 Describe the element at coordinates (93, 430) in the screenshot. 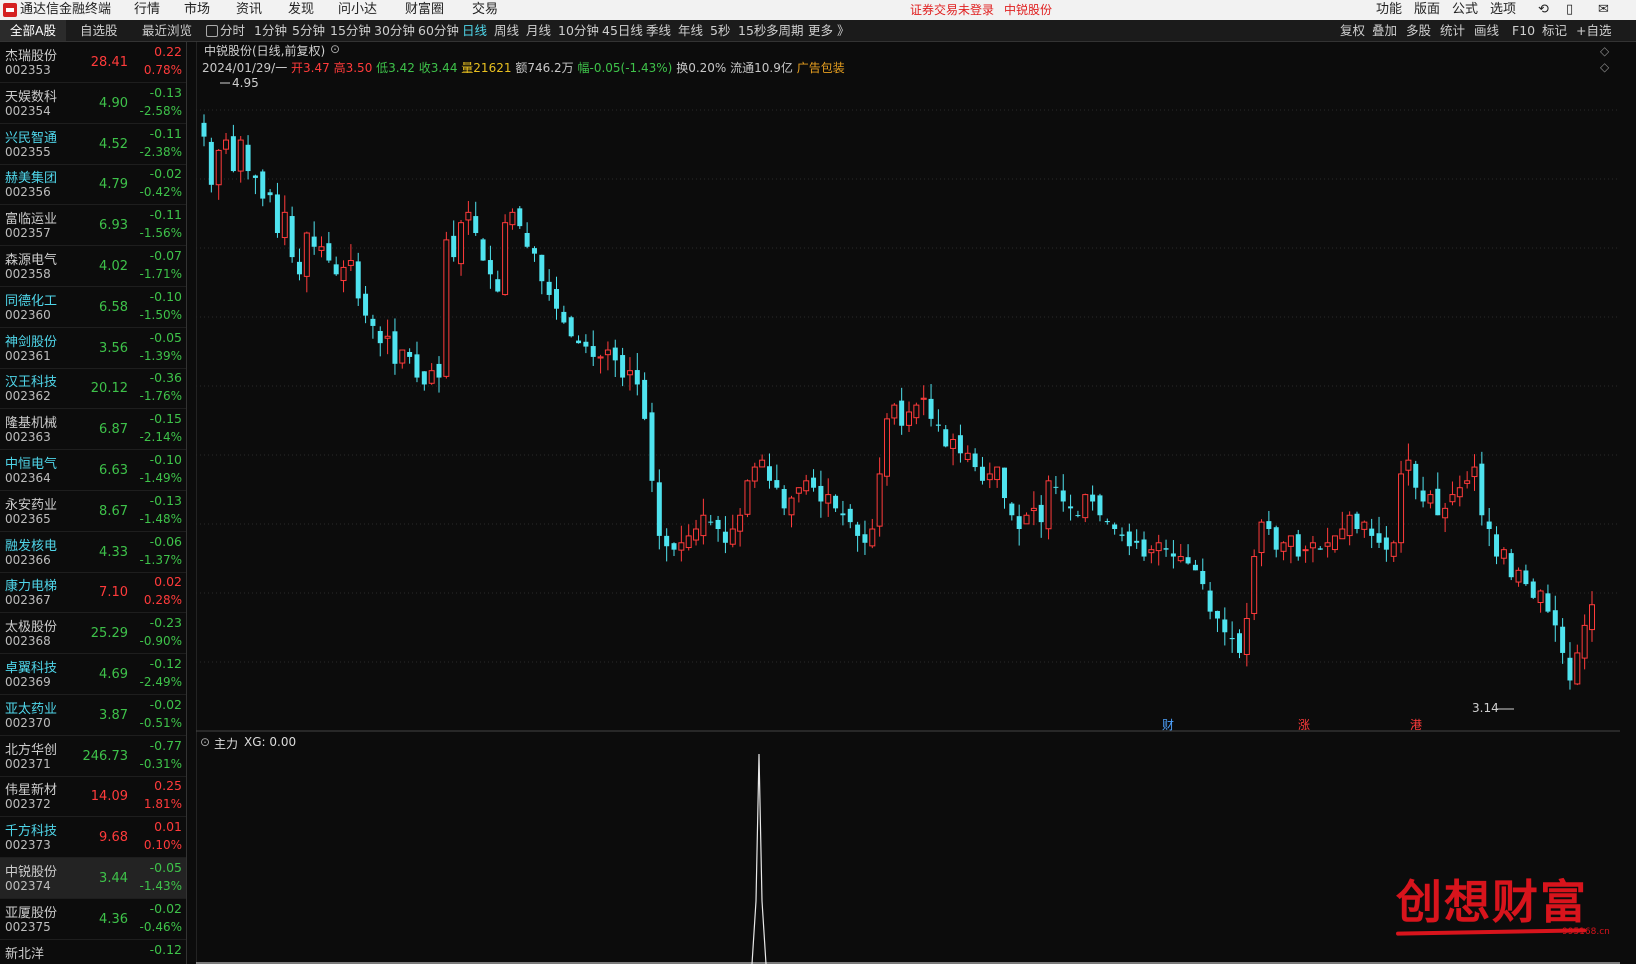

I see `stock-row: 隆基机械 002363 6.87 -0.15 -2.14%` at that location.